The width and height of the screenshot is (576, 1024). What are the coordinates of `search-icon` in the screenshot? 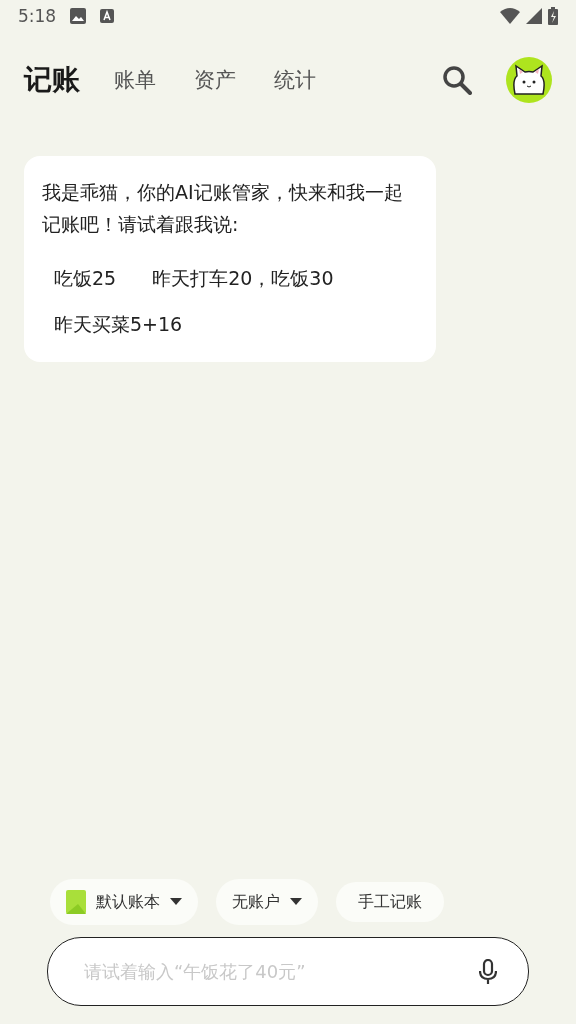 It's located at (457, 80).